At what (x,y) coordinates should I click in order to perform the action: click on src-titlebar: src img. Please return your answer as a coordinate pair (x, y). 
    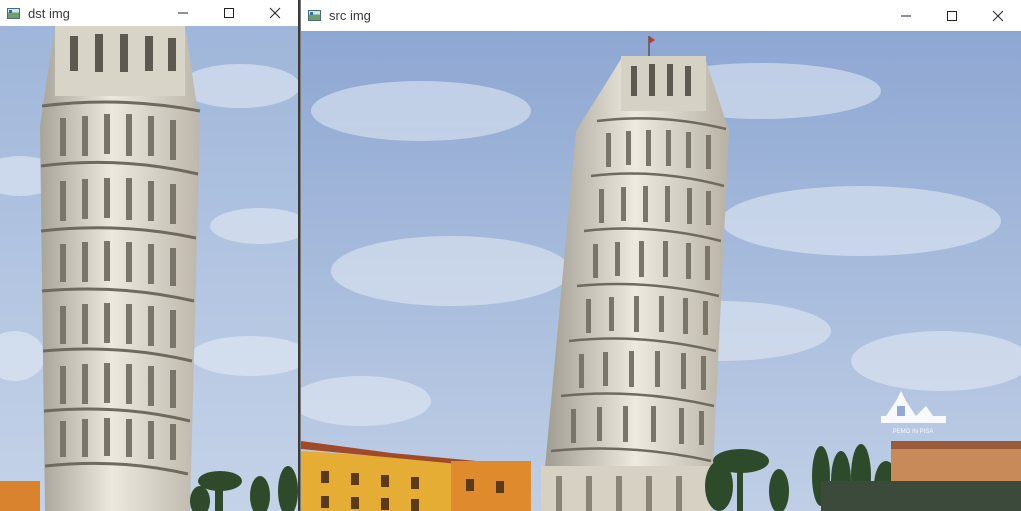
    Looking at the image, I should click on (661, 15).